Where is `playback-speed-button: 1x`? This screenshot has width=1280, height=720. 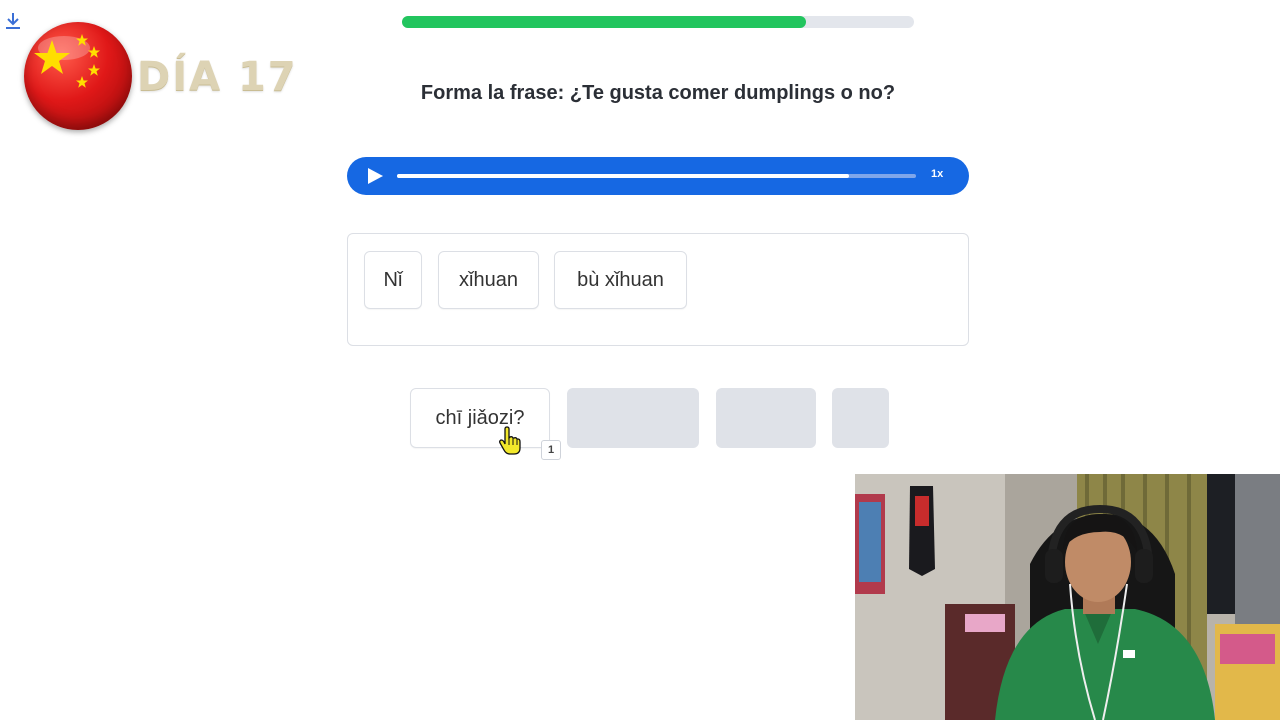
playback-speed-button: 1x is located at coordinates (937, 174).